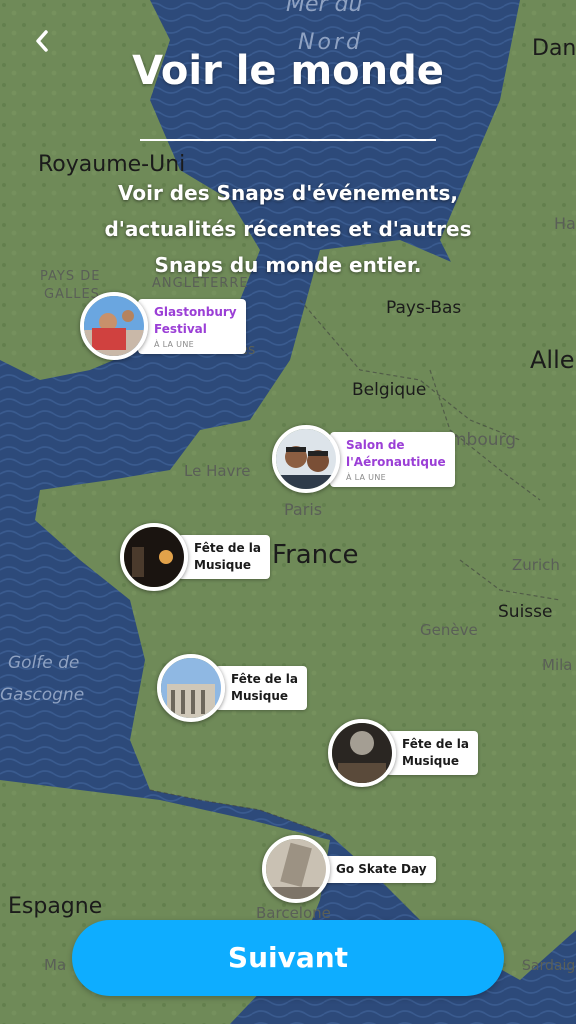  Describe the element at coordinates (549, 966) in the screenshot. I see `map-label-sardaig: Sardaig` at that location.